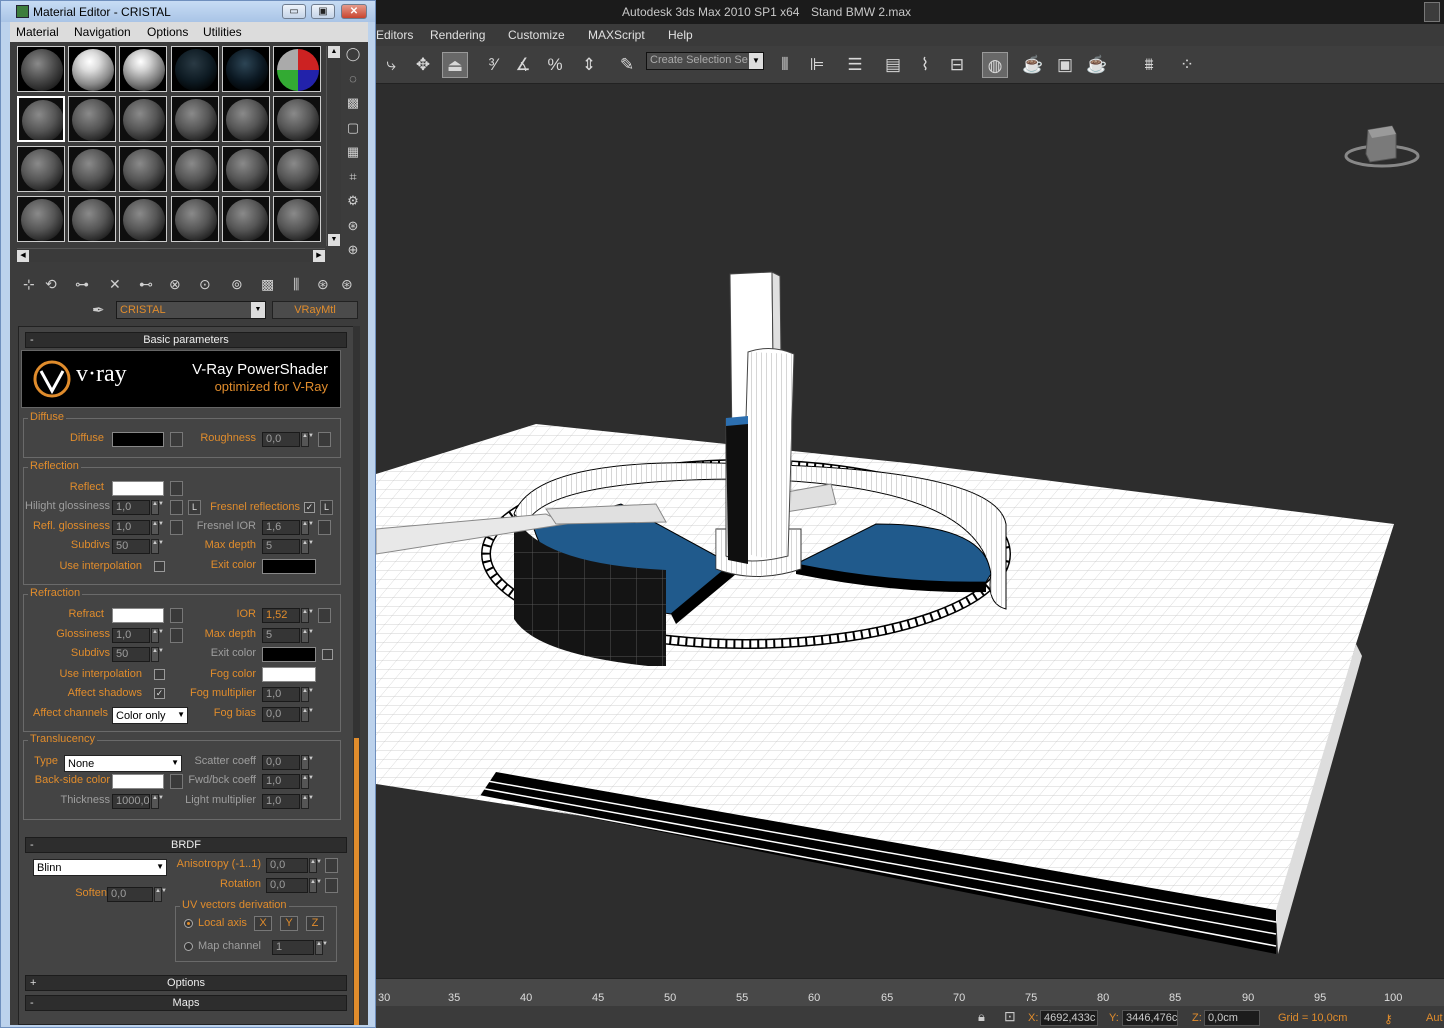  Describe the element at coordinates (82, 284) in the screenshot. I see `assign-material-icon: ⊶` at that location.